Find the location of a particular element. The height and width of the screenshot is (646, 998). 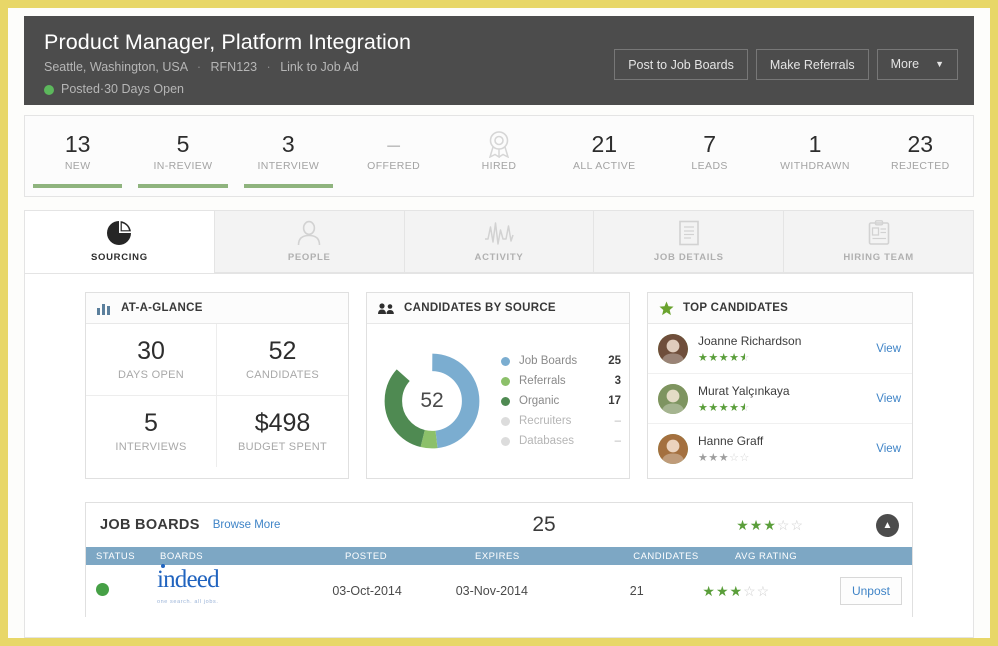

column-header: AVG RATING is located at coordinates (766, 556).